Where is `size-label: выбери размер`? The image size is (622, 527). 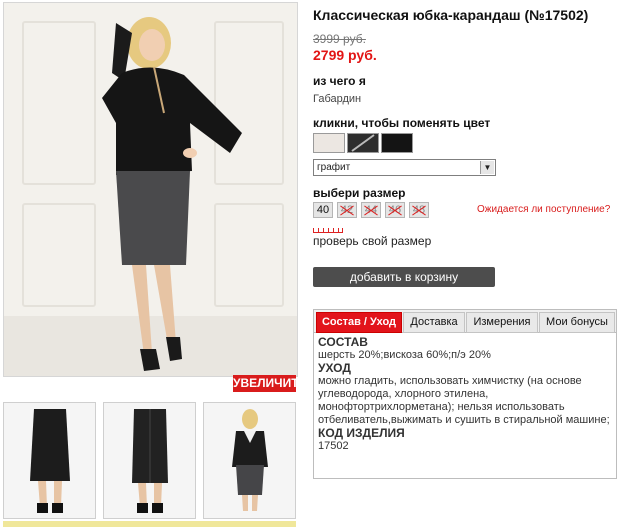 size-label: выбери размер is located at coordinates (359, 193).